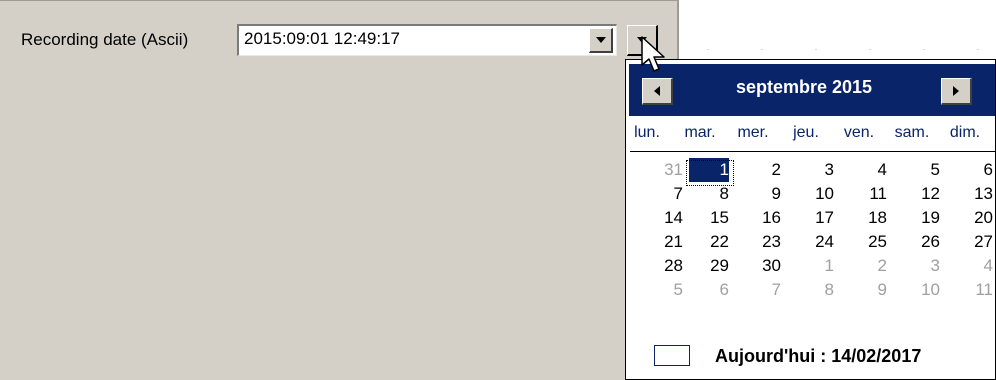 Image resolution: width=996 pixels, height=380 pixels. Describe the element at coordinates (663, 218) in the screenshot. I see `day-cell: 14` at that location.